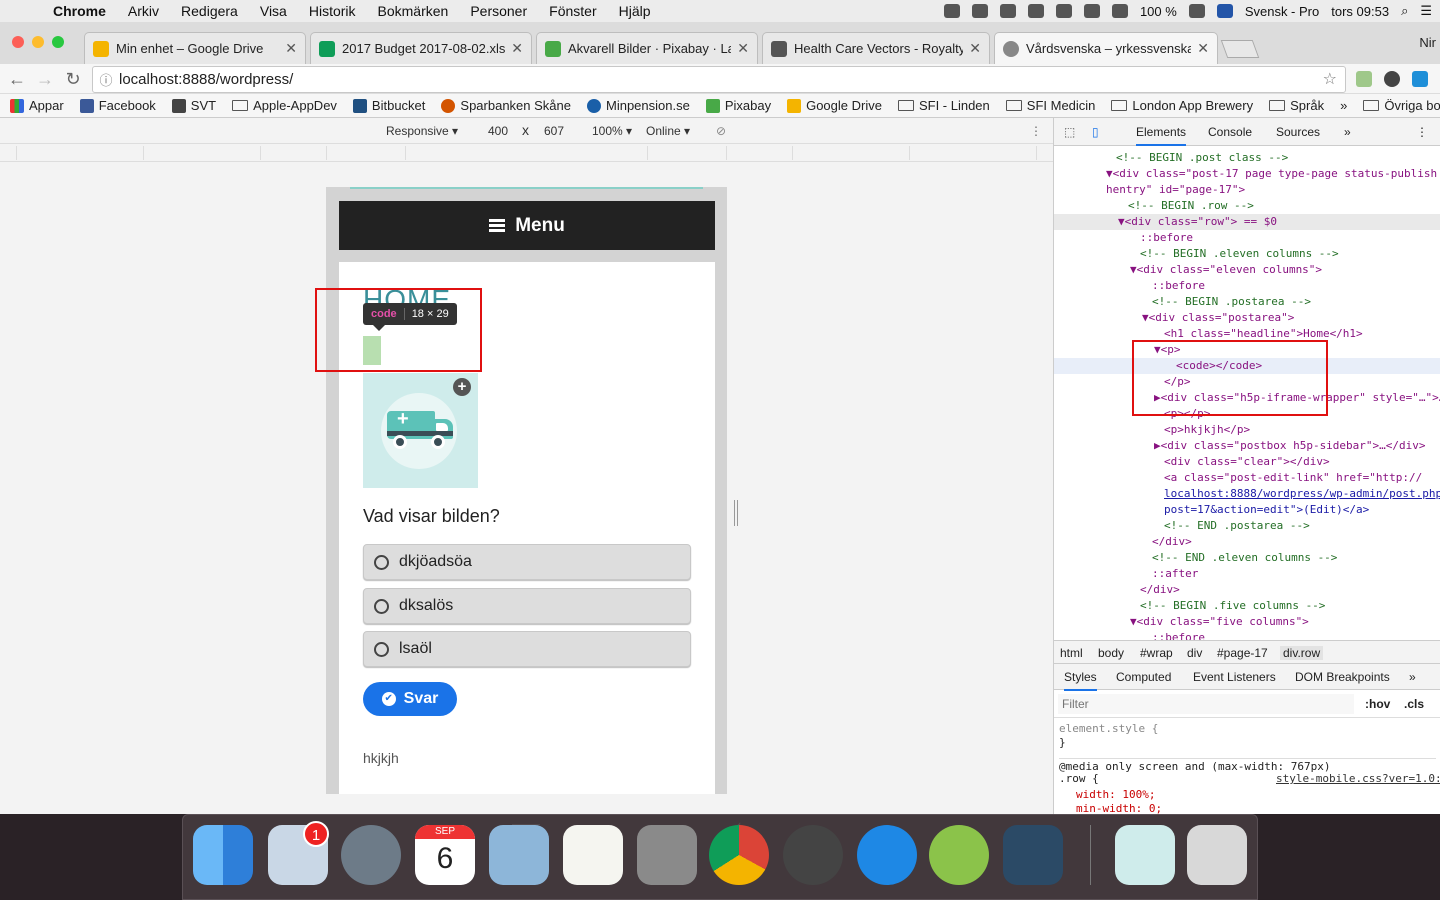  I want to click on bookmark-apple-appdev: Apple-AppDev, so click(282, 105).